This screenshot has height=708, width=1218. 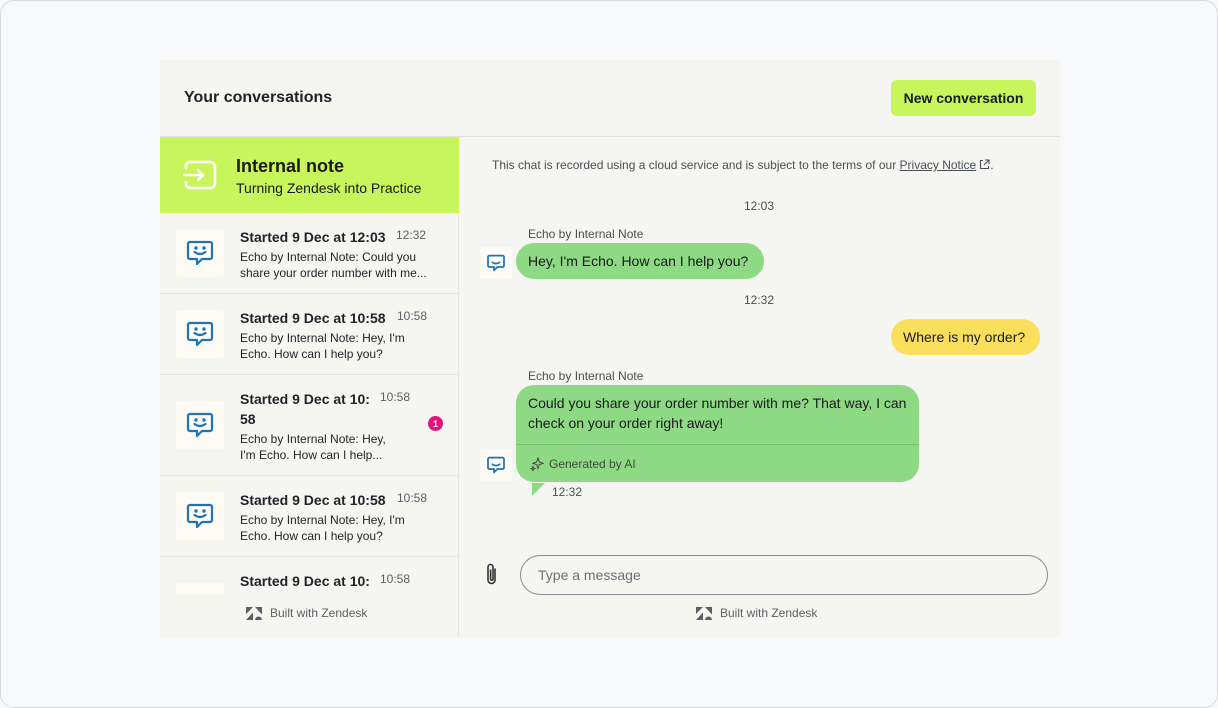 I want to click on message-time: 12:32, so click(x=567, y=492).